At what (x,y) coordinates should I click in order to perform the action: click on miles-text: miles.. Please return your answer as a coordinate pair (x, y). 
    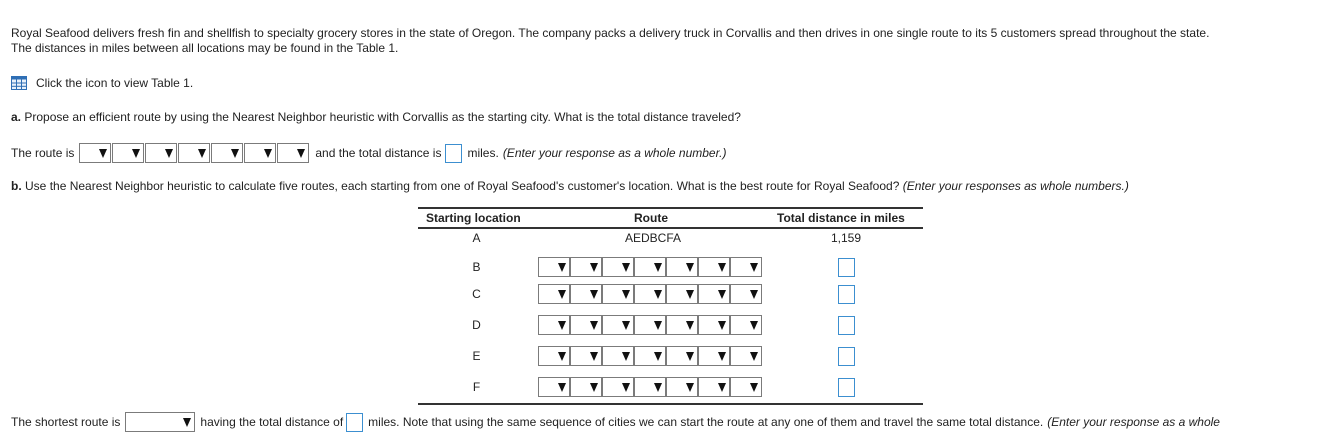
    Looking at the image, I should click on (483, 153).